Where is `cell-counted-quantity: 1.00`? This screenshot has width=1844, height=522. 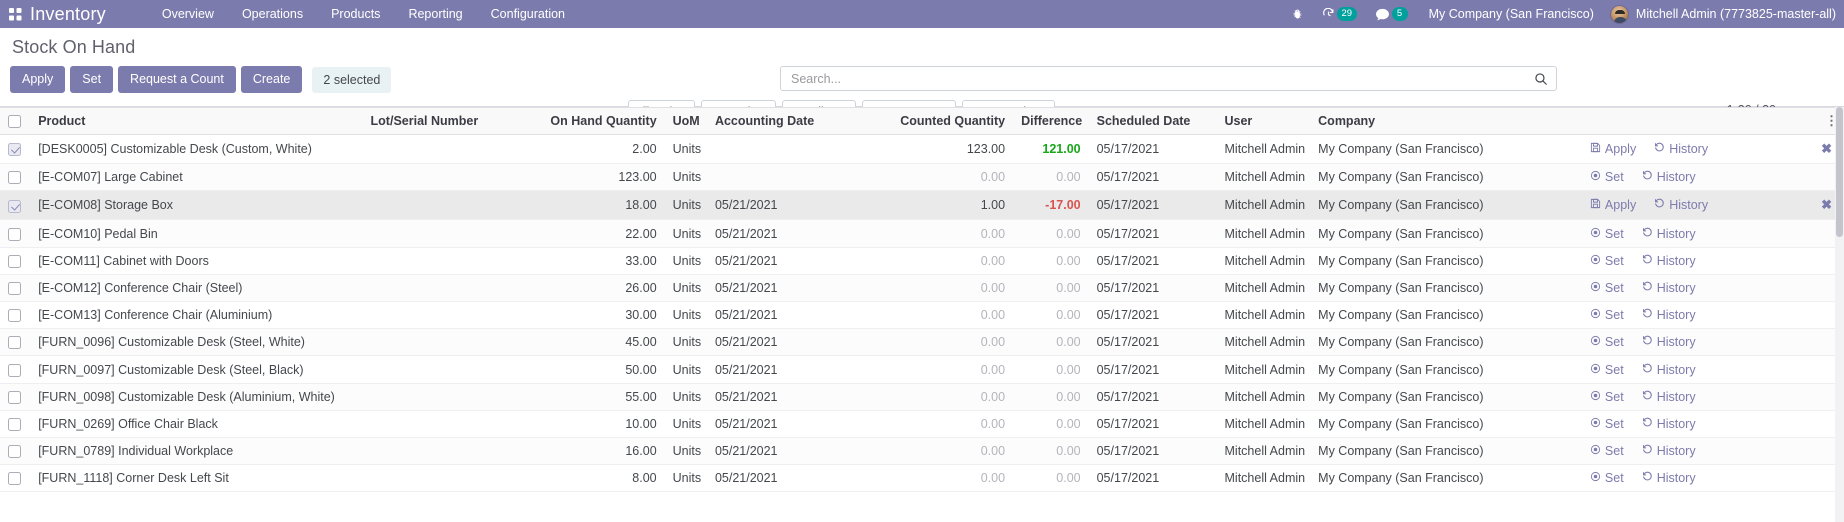
cell-counted-quantity: 1.00 is located at coordinates (924, 205).